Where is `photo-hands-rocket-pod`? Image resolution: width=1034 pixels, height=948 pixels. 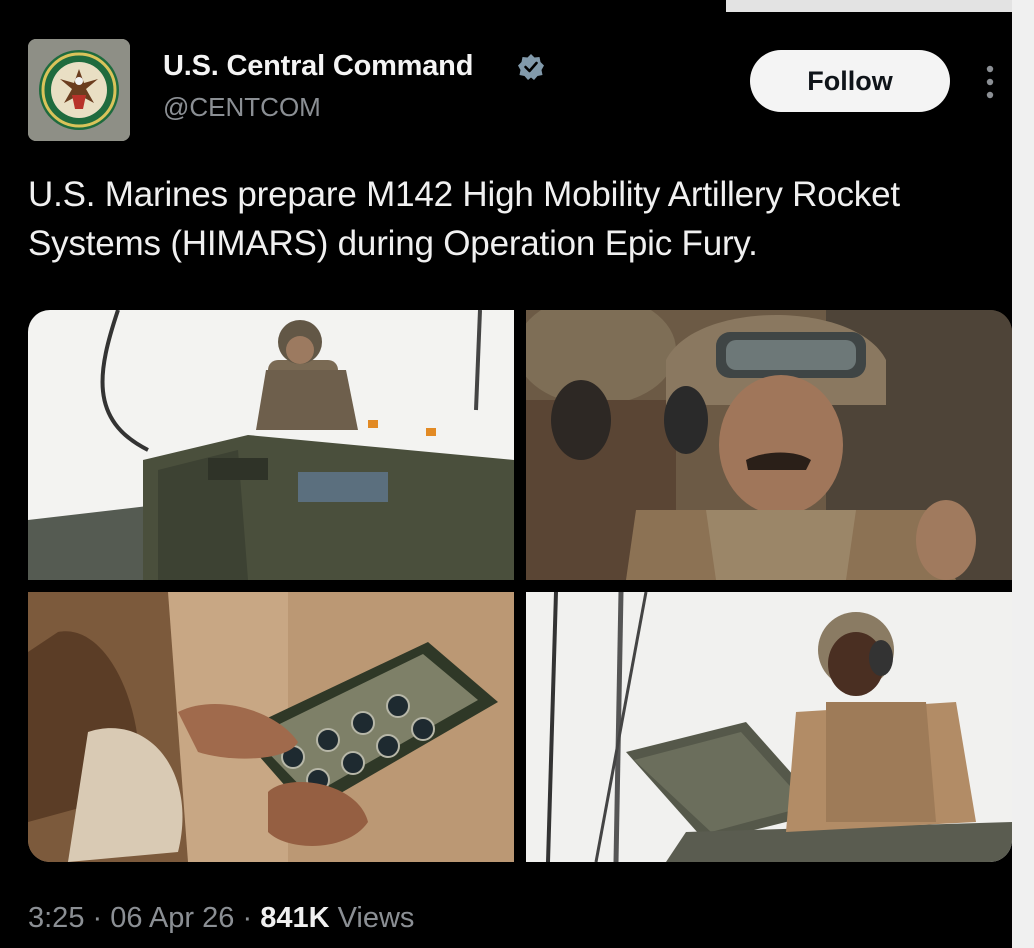
photo-hands-rocket-pod is located at coordinates (271, 727).